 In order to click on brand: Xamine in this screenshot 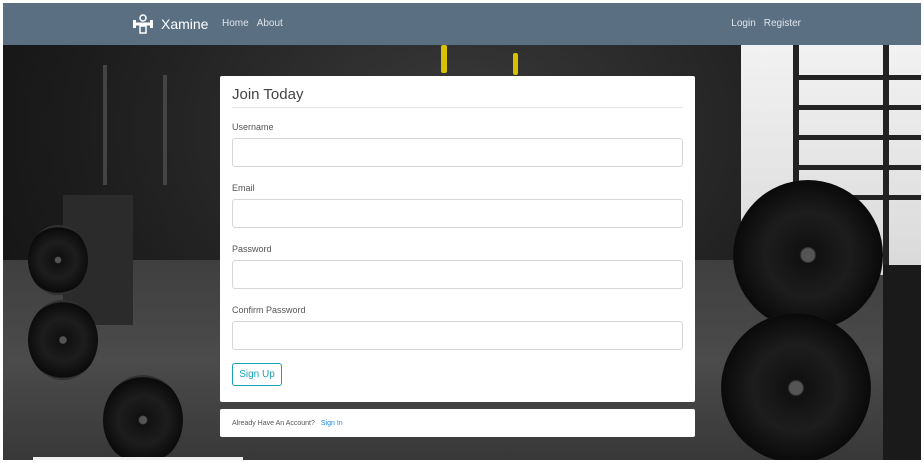, I will do `click(169, 24)`.